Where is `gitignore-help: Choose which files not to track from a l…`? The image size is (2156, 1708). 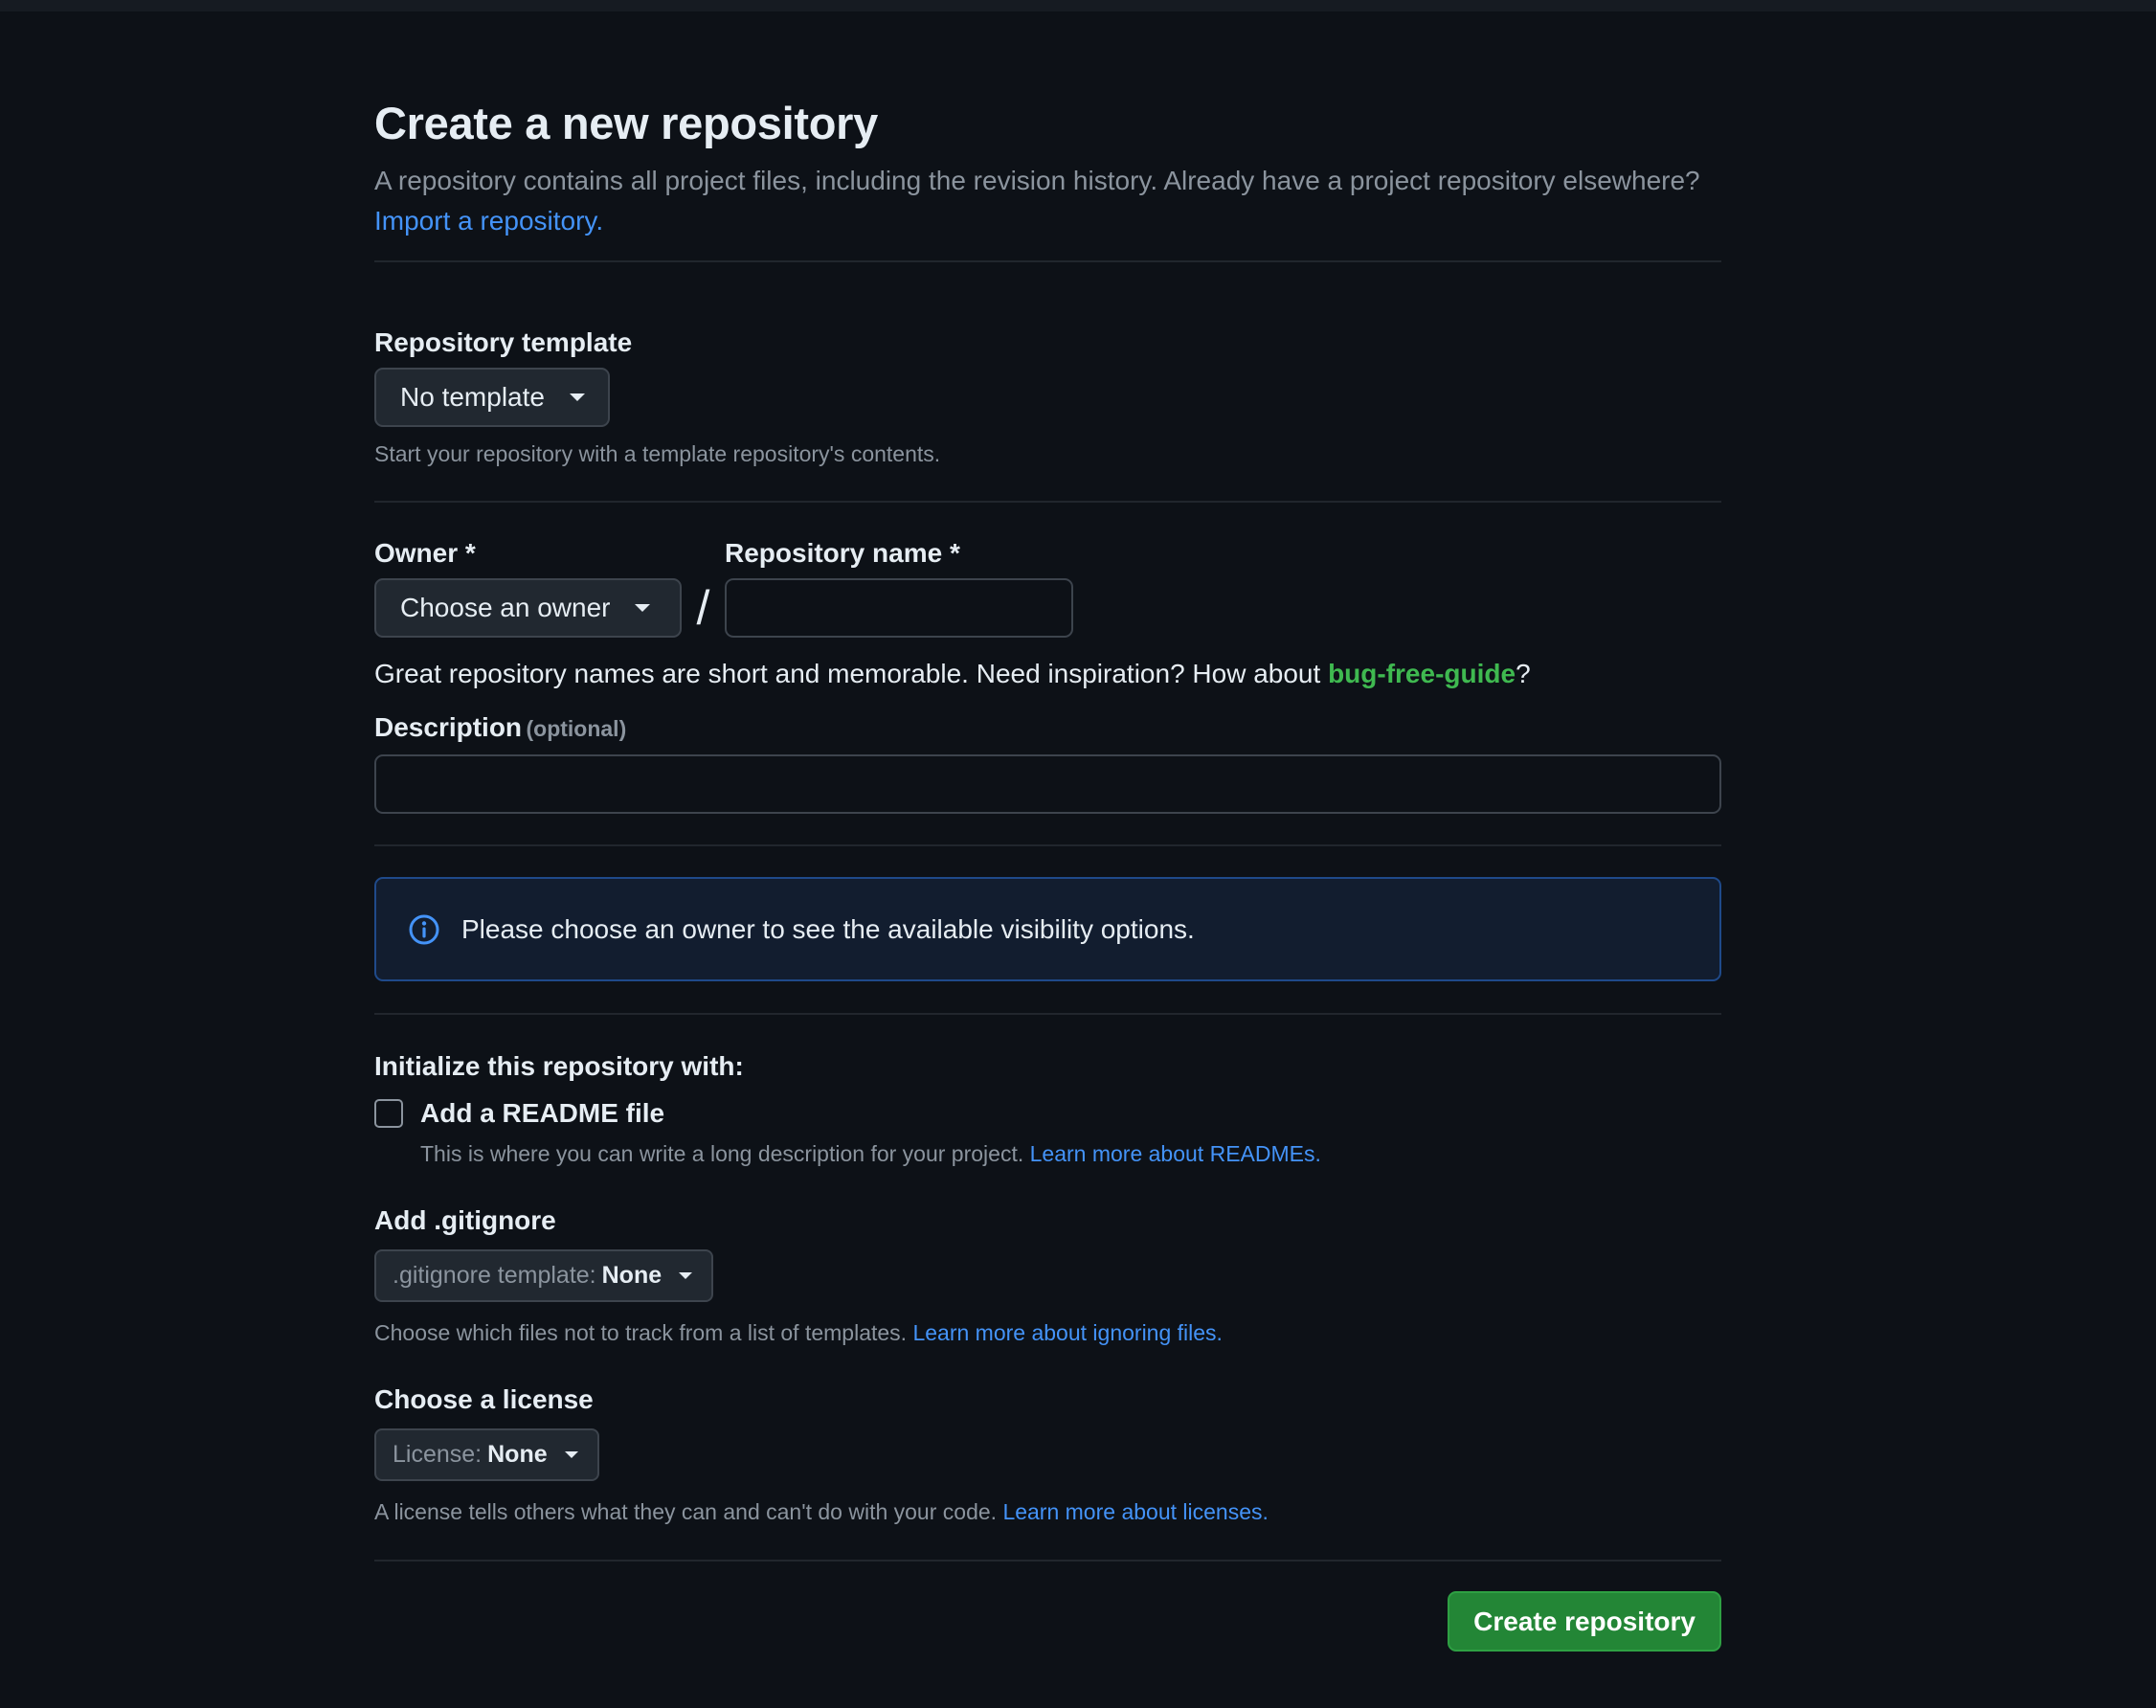 gitignore-help: Choose which files not to track from a l… is located at coordinates (641, 1332).